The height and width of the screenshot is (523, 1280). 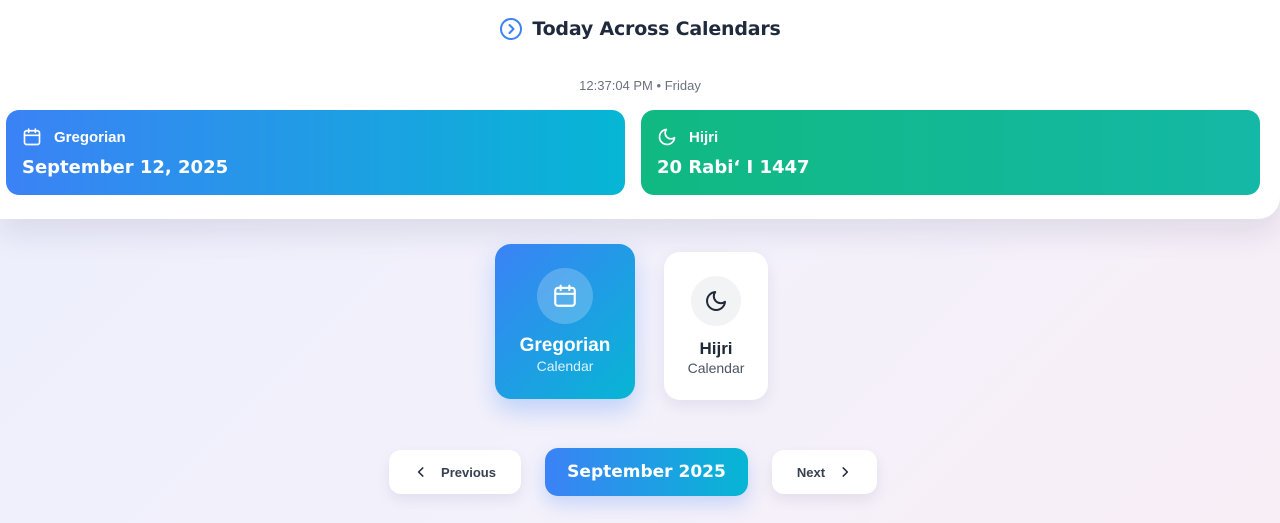 I want to click on gregorian-today-card: Gregorian September 12, 2025, so click(x=315, y=152).